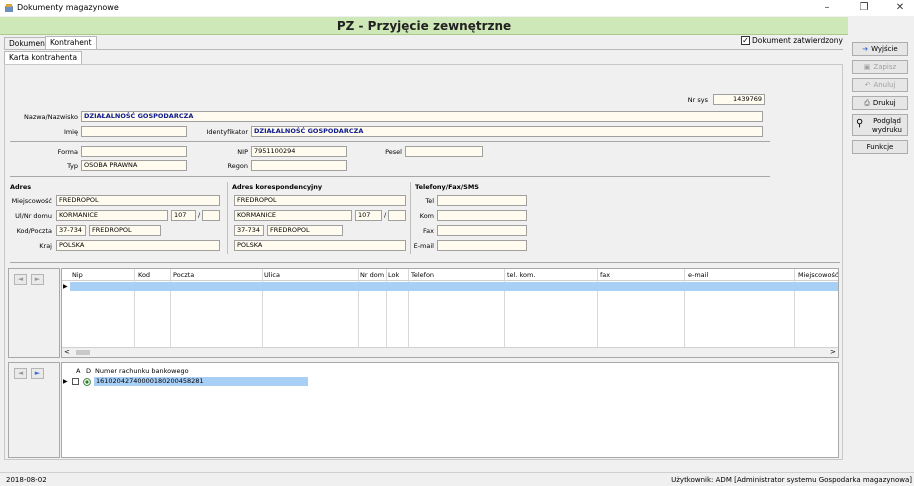 This screenshot has width=914, height=486. What do you see at coordinates (77, 275) in the screenshot?
I see `grid-column-header: Nip` at bounding box center [77, 275].